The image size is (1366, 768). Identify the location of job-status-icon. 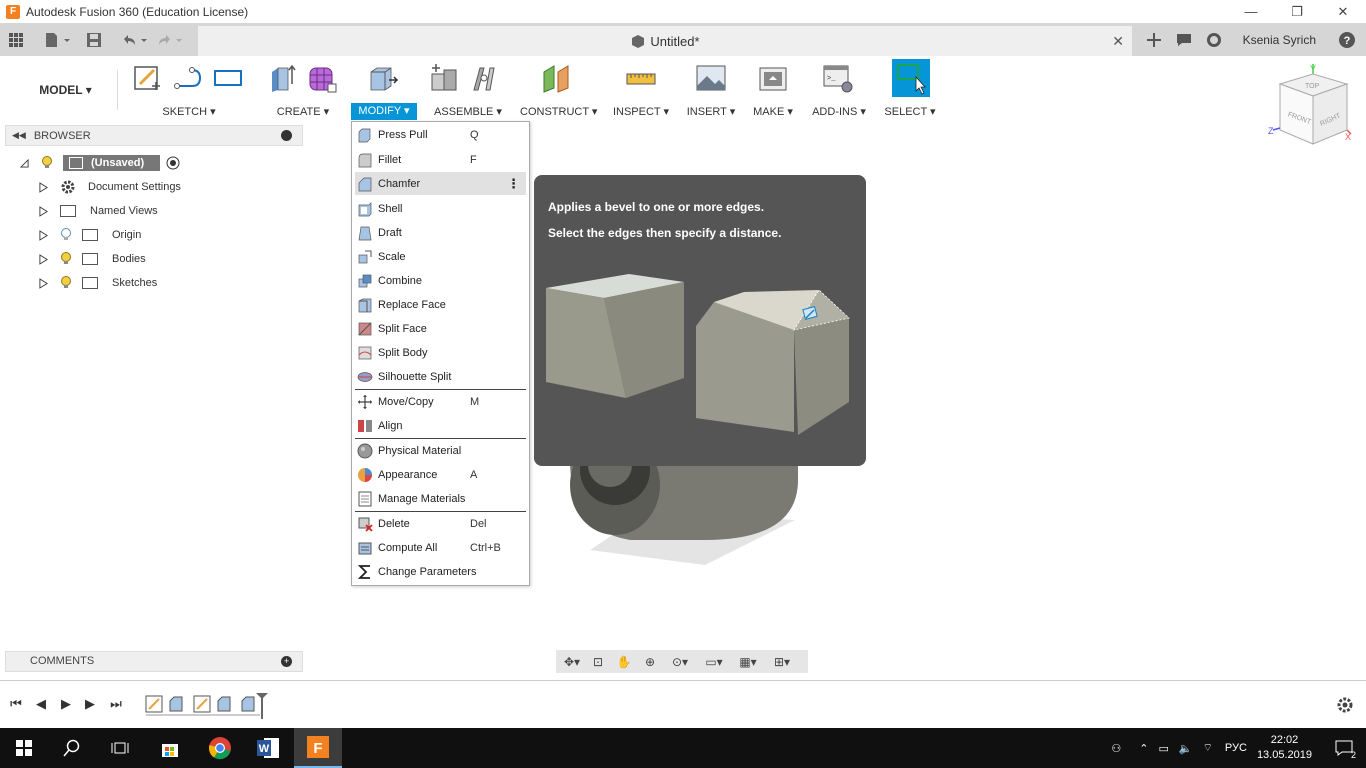
(1214, 40).